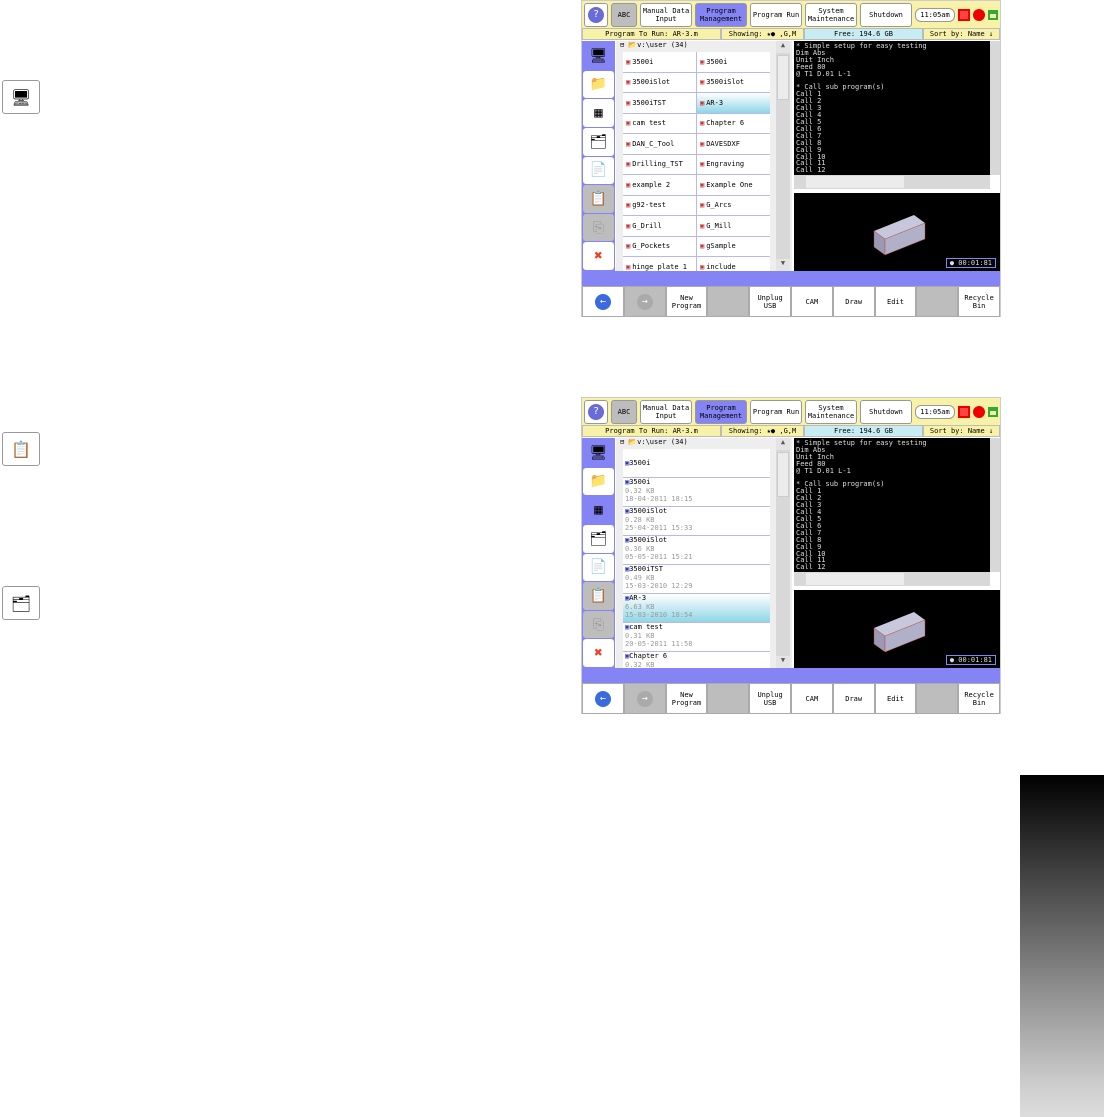 The image size is (1104, 1117). Describe the element at coordinates (696, 550) in the screenshot. I see `file-item: ▣3500iSlot 0.36 KB 05-05-2011 15:21` at that location.